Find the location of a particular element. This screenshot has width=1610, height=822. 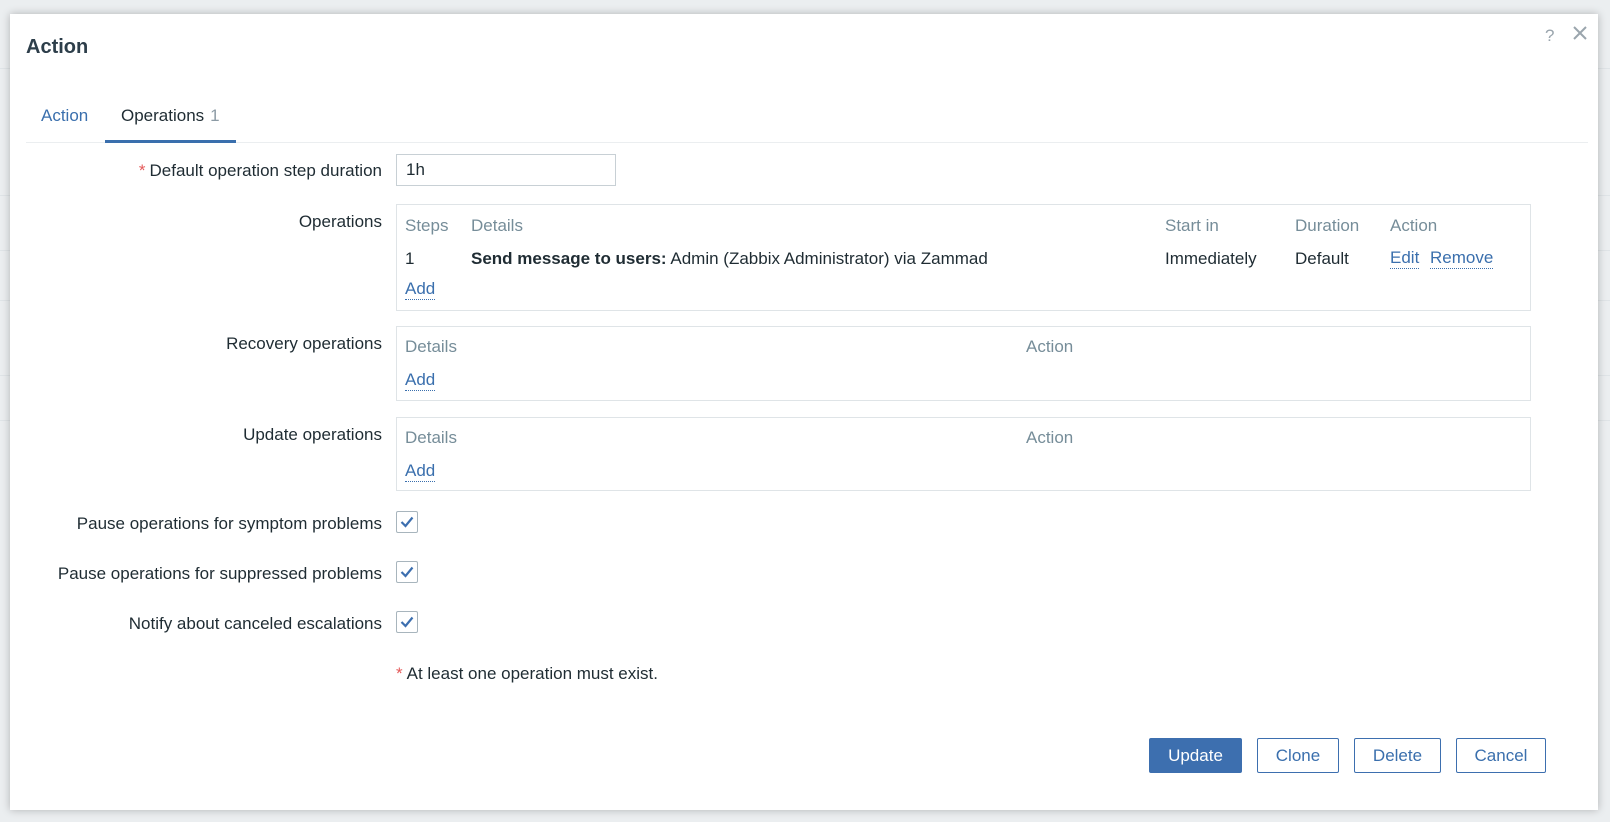

operation-duration: Default is located at coordinates (1322, 258).